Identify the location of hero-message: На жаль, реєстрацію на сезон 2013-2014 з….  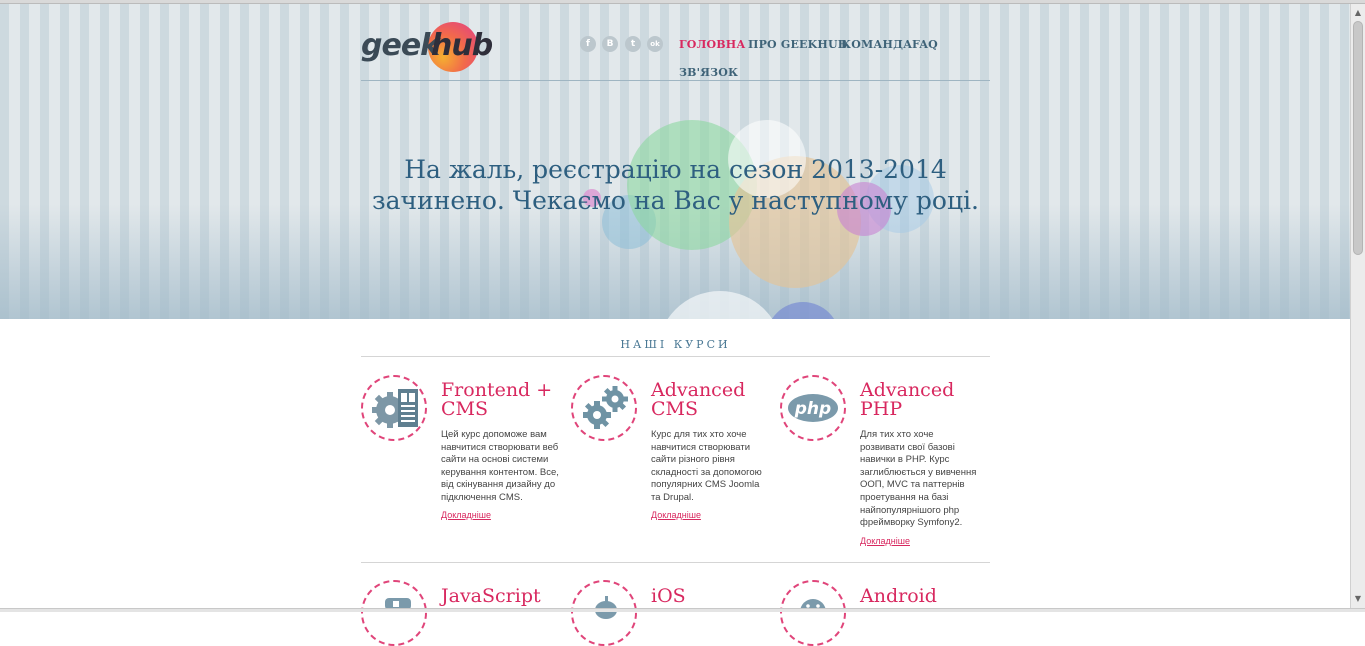
(675, 185).